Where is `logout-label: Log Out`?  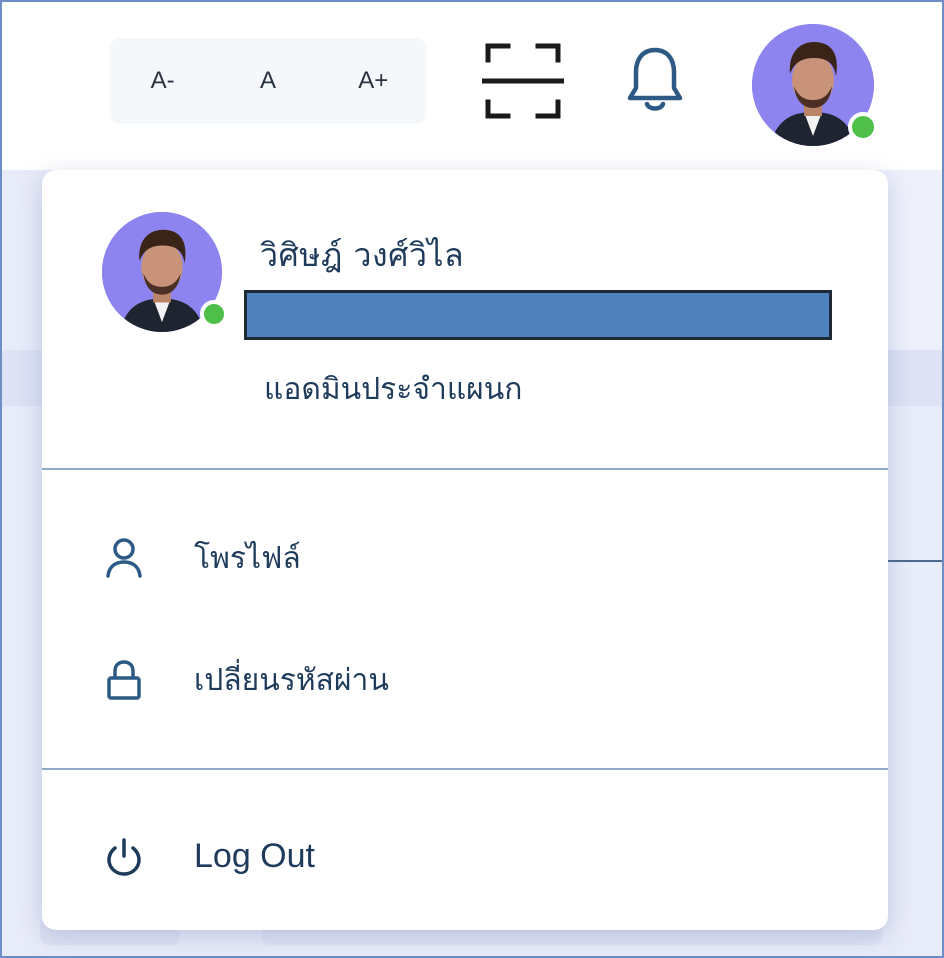
logout-label: Log Out is located at coordinates (254, 855).